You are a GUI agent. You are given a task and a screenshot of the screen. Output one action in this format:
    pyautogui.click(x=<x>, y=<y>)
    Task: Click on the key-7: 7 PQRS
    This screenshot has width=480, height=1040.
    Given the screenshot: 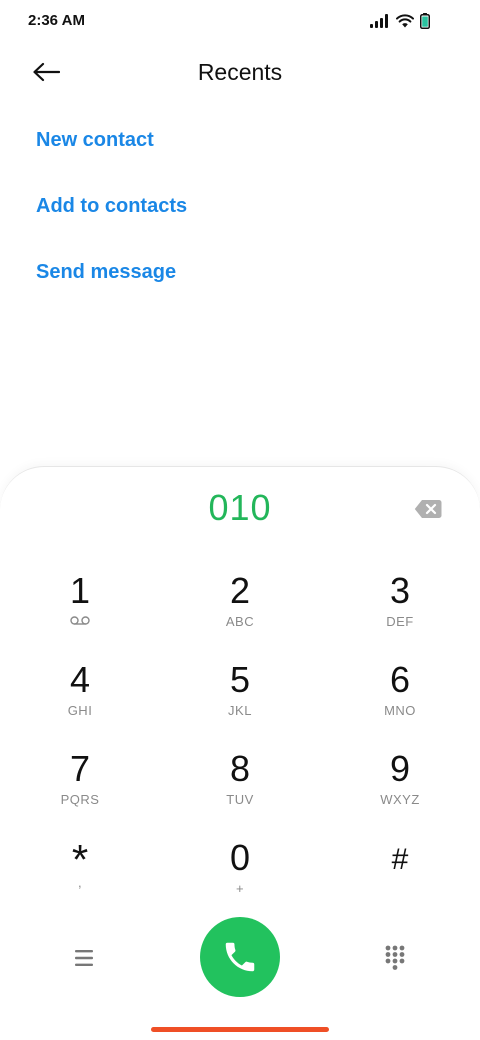 What is the action you would take?
    pyautogui.click(x=80, y=793)
    